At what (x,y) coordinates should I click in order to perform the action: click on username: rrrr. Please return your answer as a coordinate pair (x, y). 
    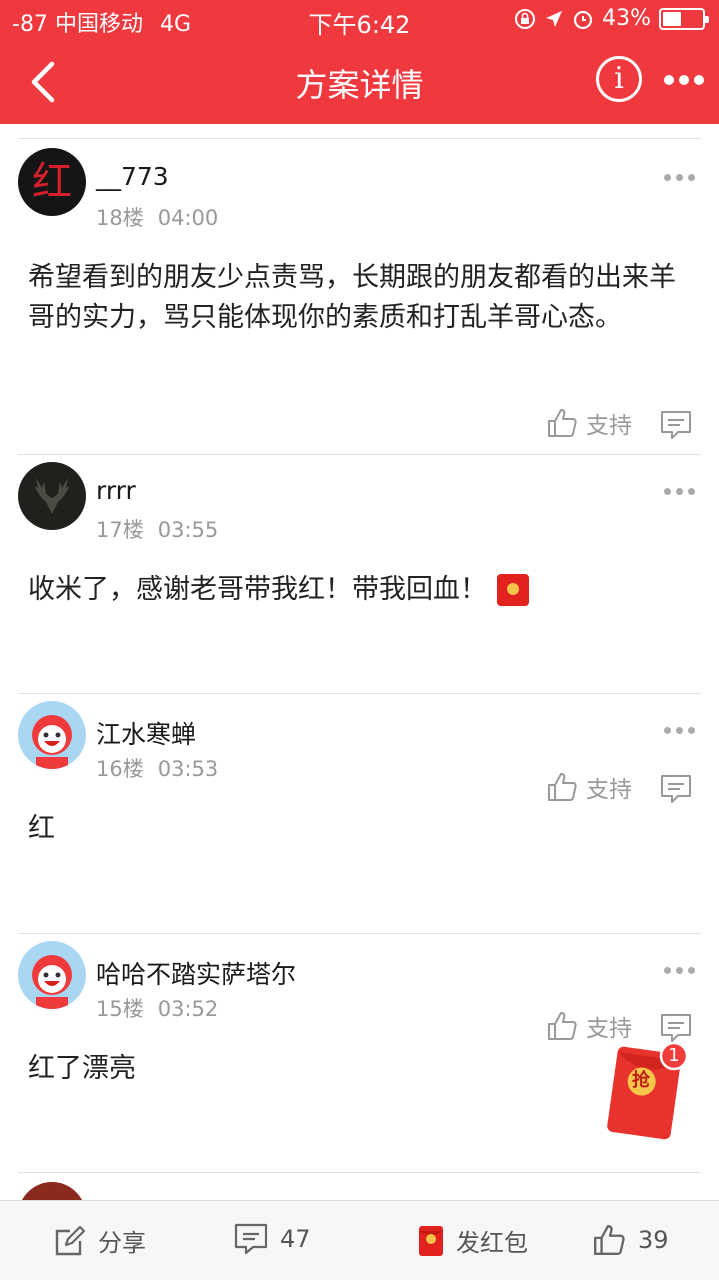
    Looking at the image, I should click on (116, 490).